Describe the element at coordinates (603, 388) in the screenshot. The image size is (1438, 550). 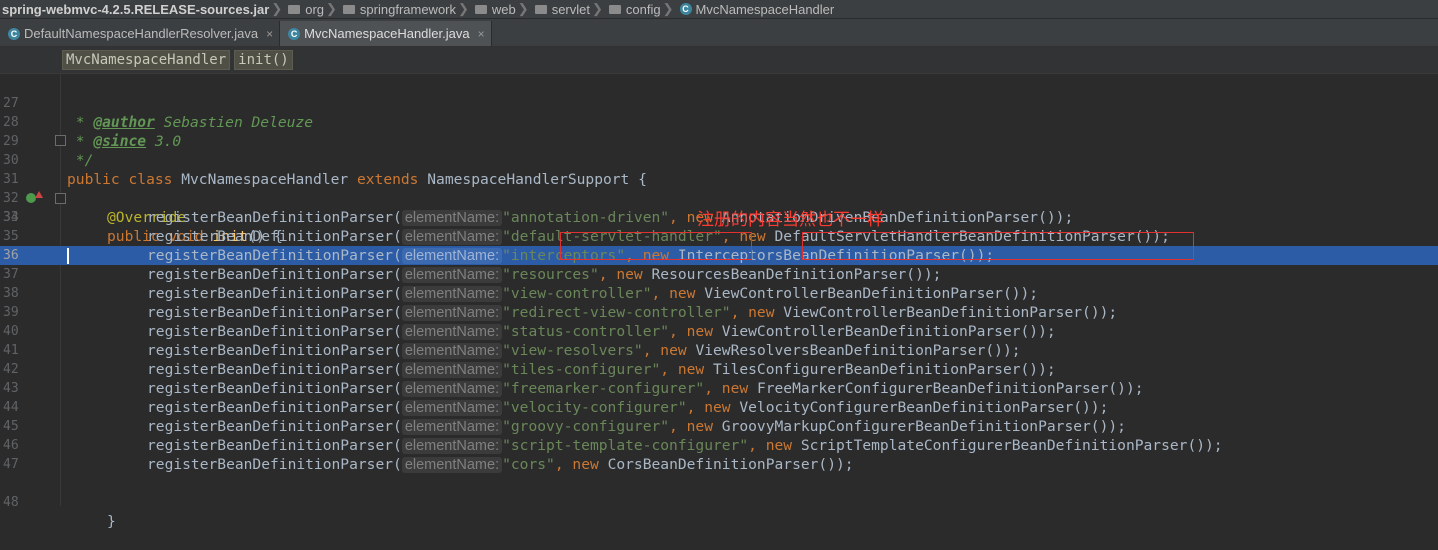
I see `string-literal: "freemarker-configurer"` at that location.